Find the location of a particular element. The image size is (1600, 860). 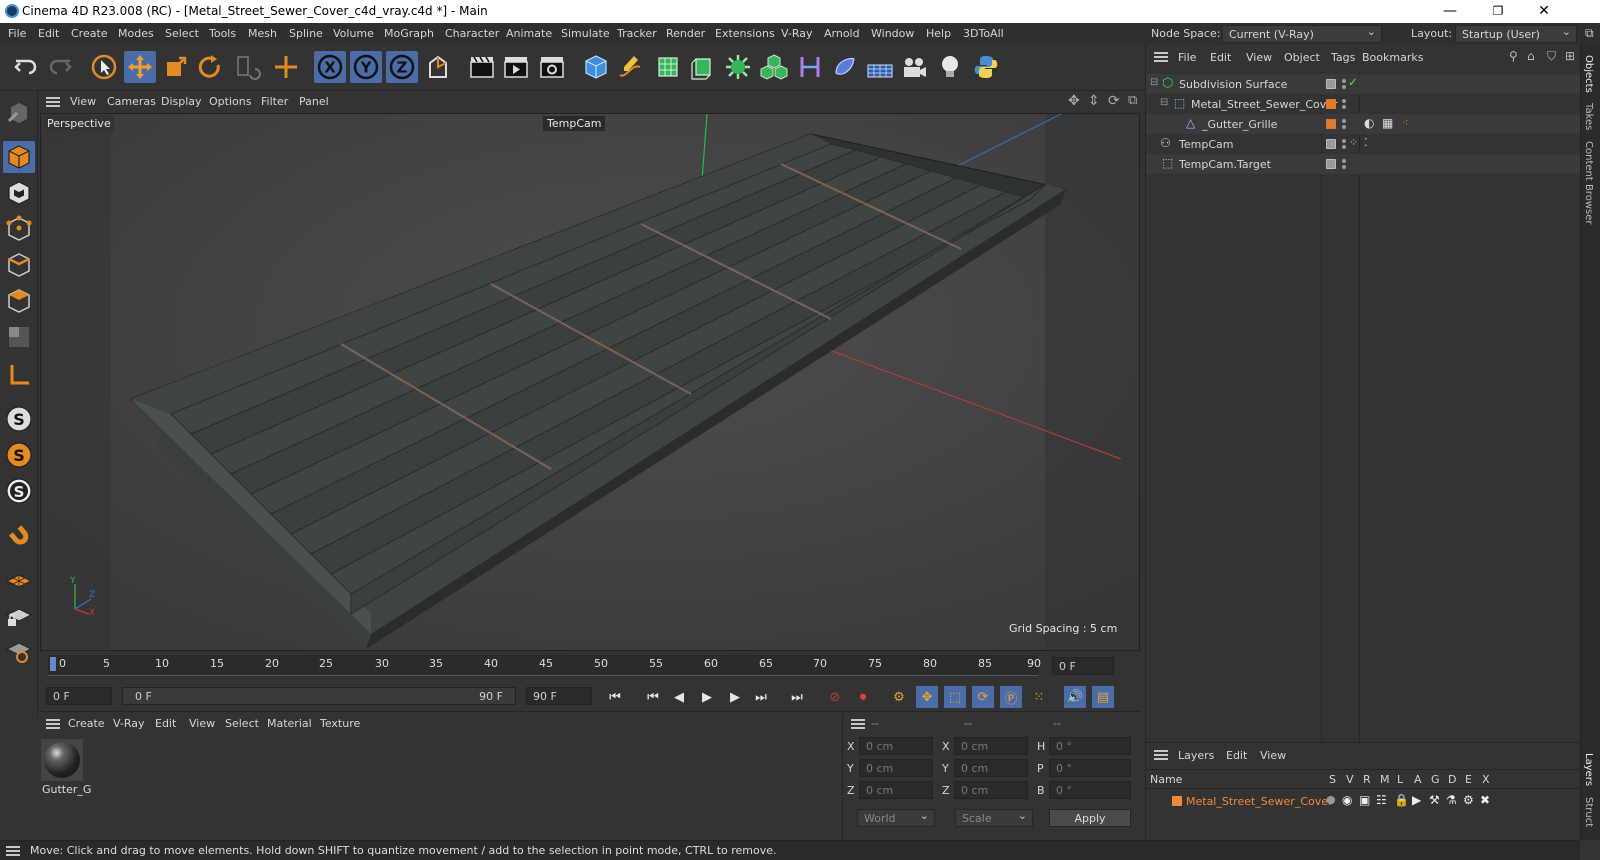

coord-rot-h-field: 0 ° is located at coordinates (1090, 746).